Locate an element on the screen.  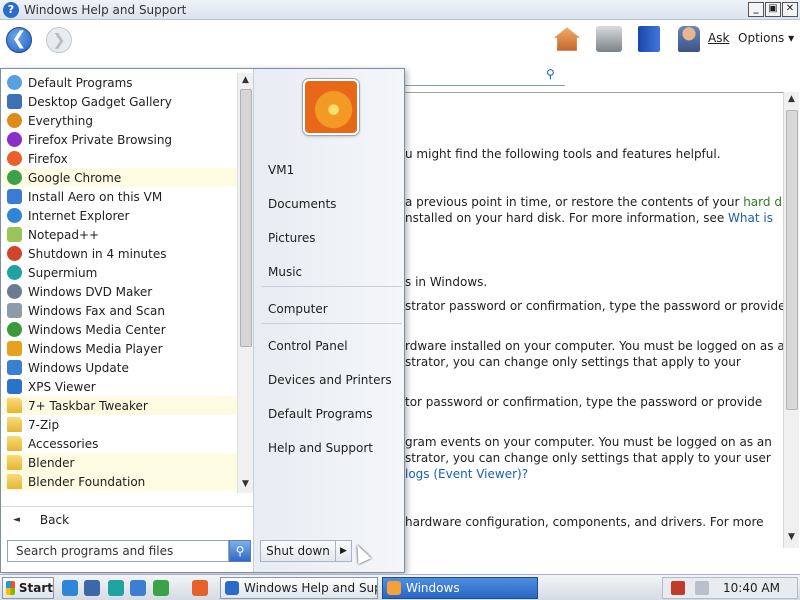
start-link-pictures: Pictures is located at coordinates (292, 238).